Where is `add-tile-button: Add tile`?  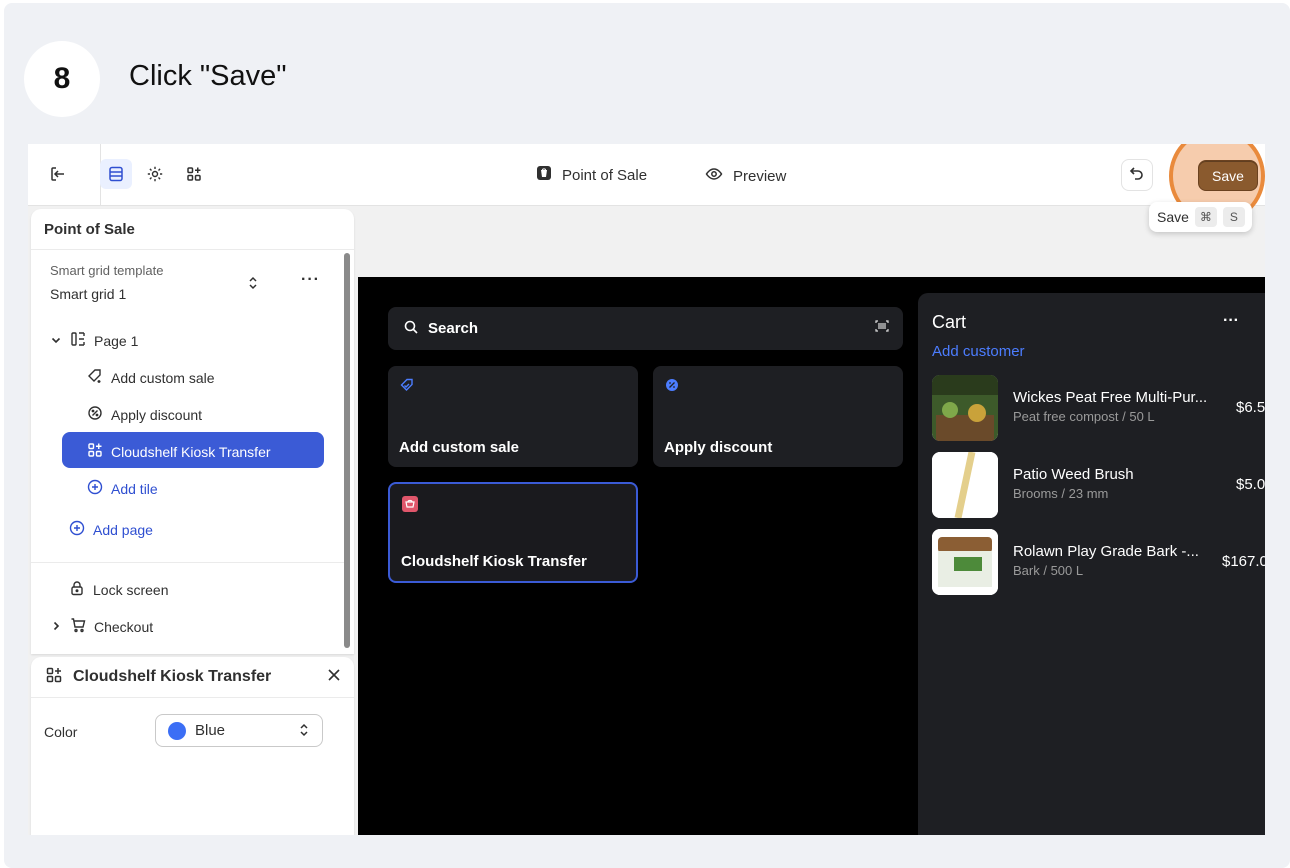
add-tile-button: Add tile is located at coordinates (122, 488).